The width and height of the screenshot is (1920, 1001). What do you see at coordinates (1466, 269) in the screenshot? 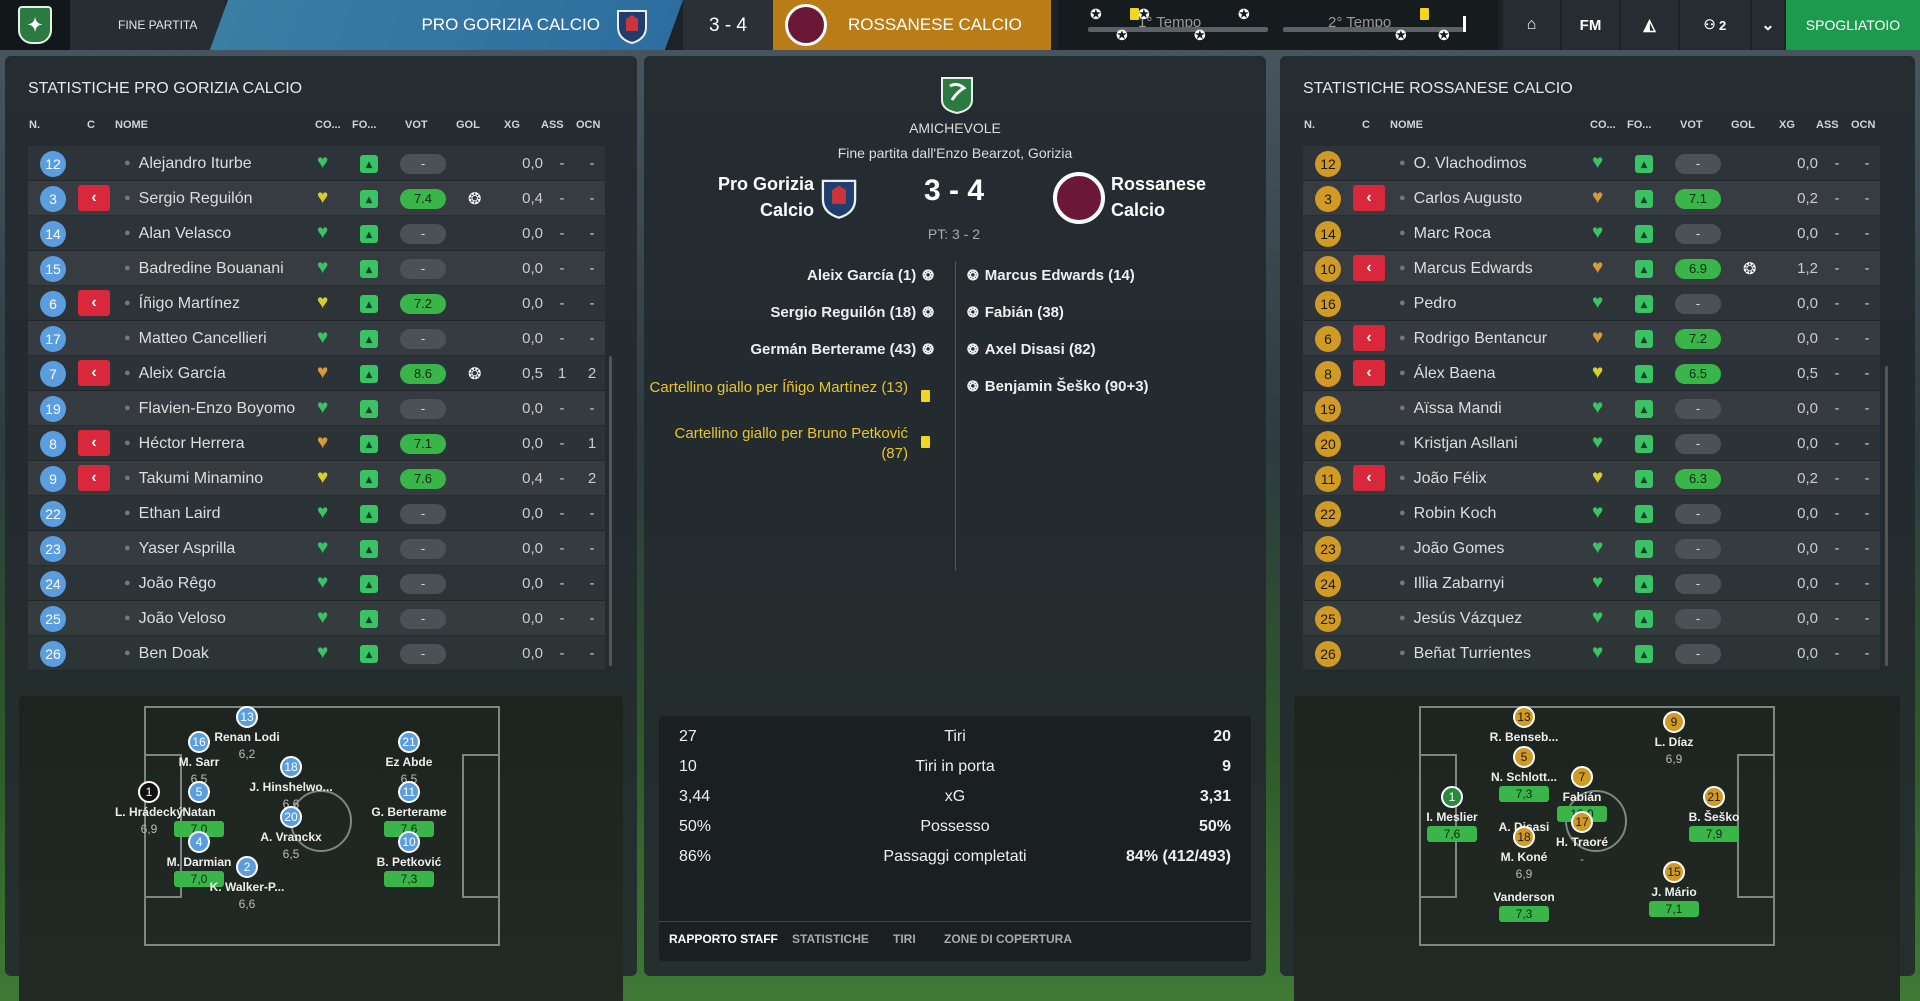
I see `player-name: Marcus Edwards` at bounding box center [1466, 269].